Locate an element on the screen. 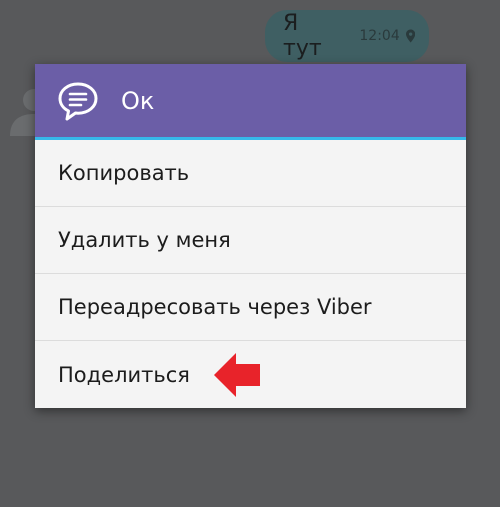 This screenshot has width=500, height=507. menu-item-delete-for-me: Удалить у меня is located at coordinates (250, 240).